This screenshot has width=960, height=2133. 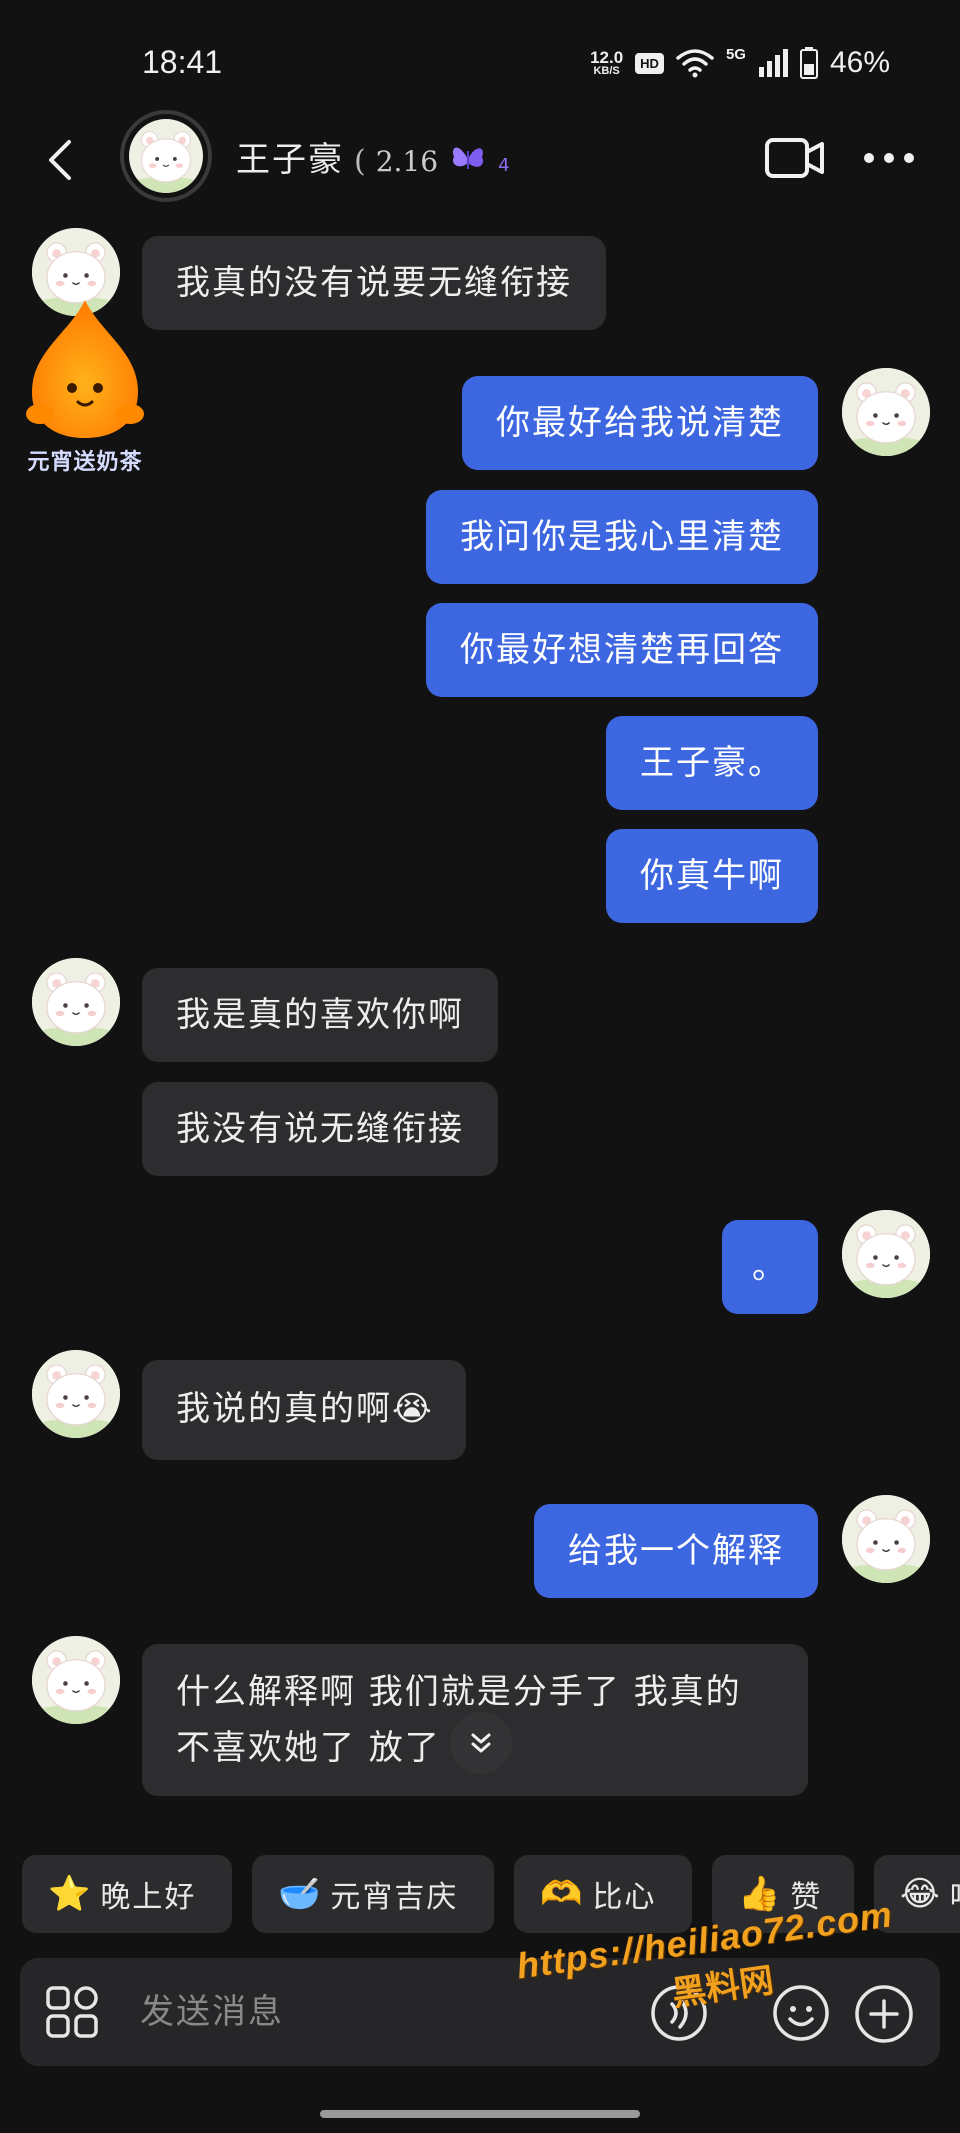 What do you see at coordinates (360, 161) in the screenshot?
I see `title-paren: (` at bounding box center [360, 161].